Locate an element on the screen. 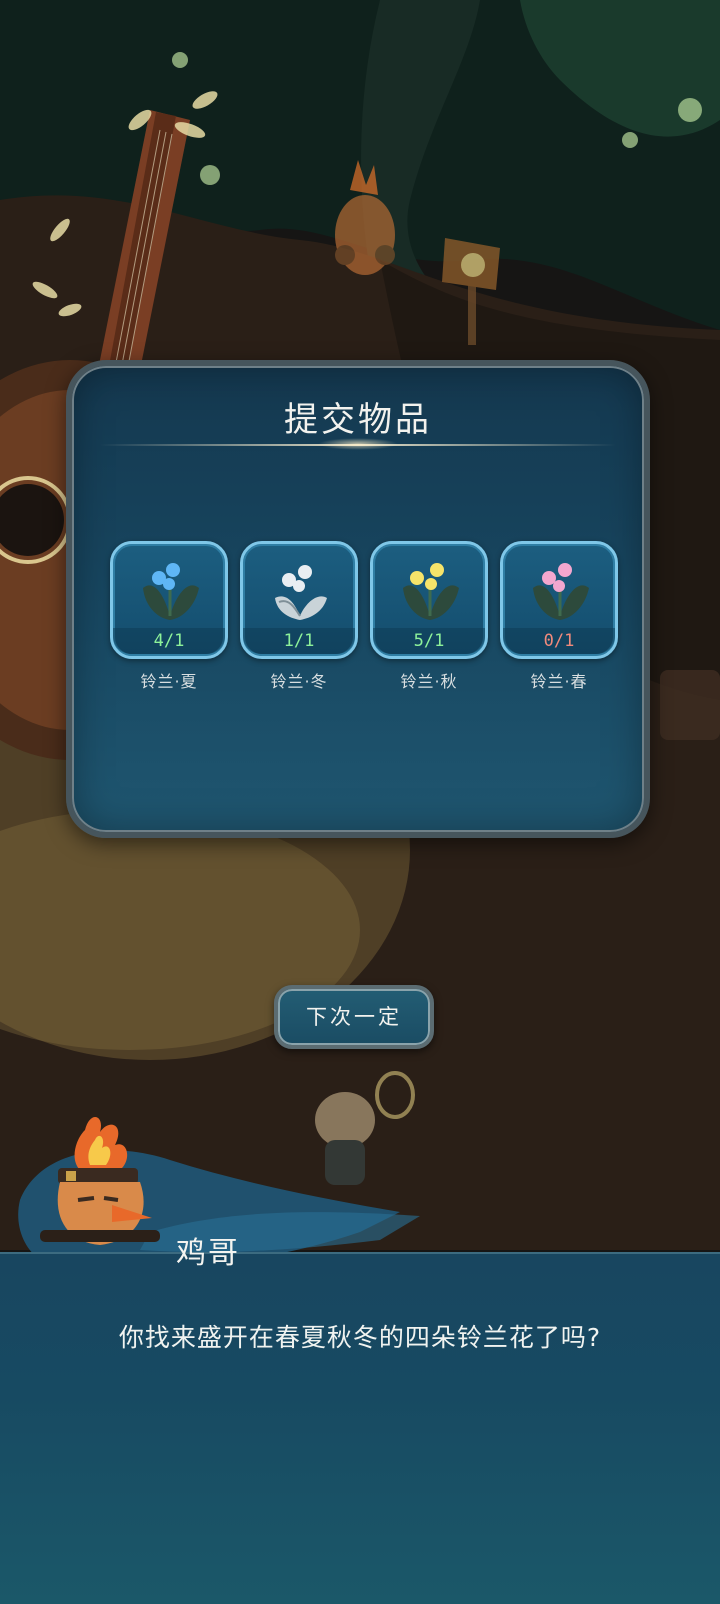  speaker-name: 鸡哥 is located at coordinates (208, 1253).